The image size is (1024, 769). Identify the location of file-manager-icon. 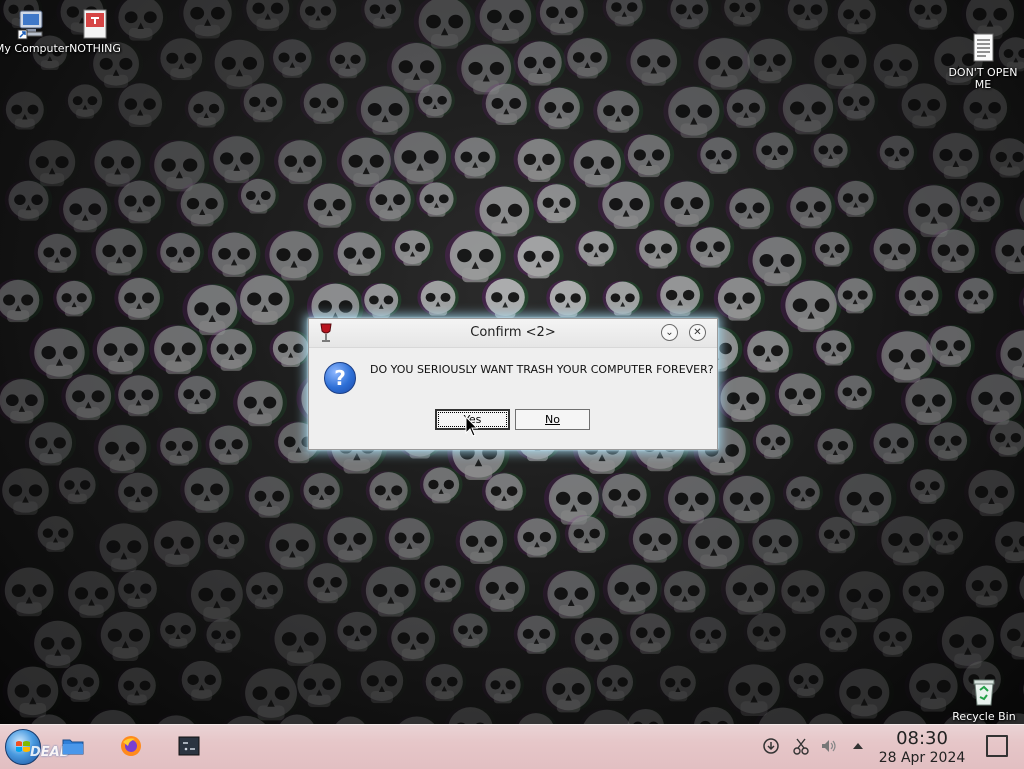
(73, 746).